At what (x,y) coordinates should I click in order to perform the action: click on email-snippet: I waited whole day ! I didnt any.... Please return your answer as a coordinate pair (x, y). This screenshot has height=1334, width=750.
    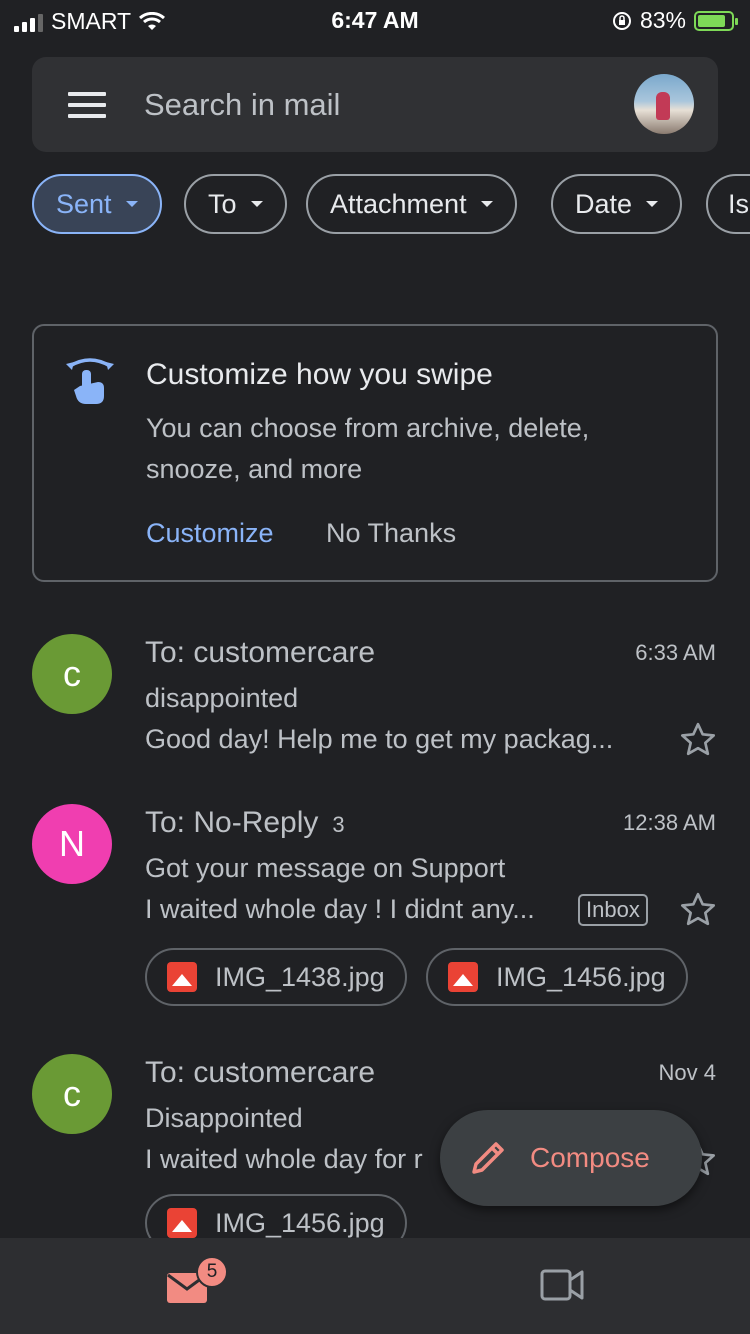
    Looking at the image, I should click on (340, 909).